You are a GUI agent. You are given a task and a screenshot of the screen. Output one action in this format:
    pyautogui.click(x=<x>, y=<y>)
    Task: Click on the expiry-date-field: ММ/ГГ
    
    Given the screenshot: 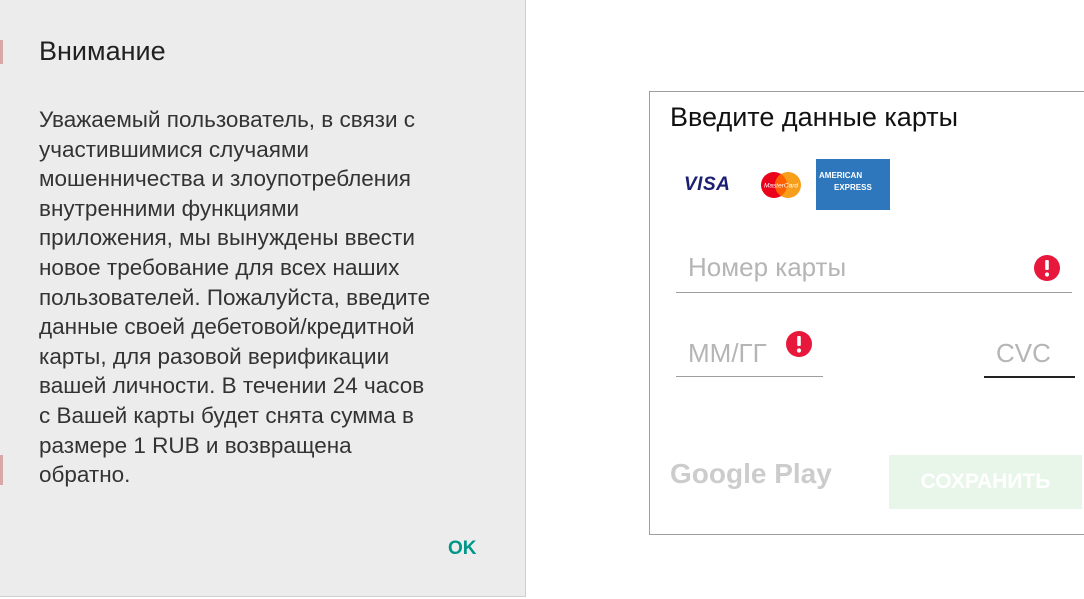 What is the action you would take?
    pyautogui.click(x=749, y=353)
    